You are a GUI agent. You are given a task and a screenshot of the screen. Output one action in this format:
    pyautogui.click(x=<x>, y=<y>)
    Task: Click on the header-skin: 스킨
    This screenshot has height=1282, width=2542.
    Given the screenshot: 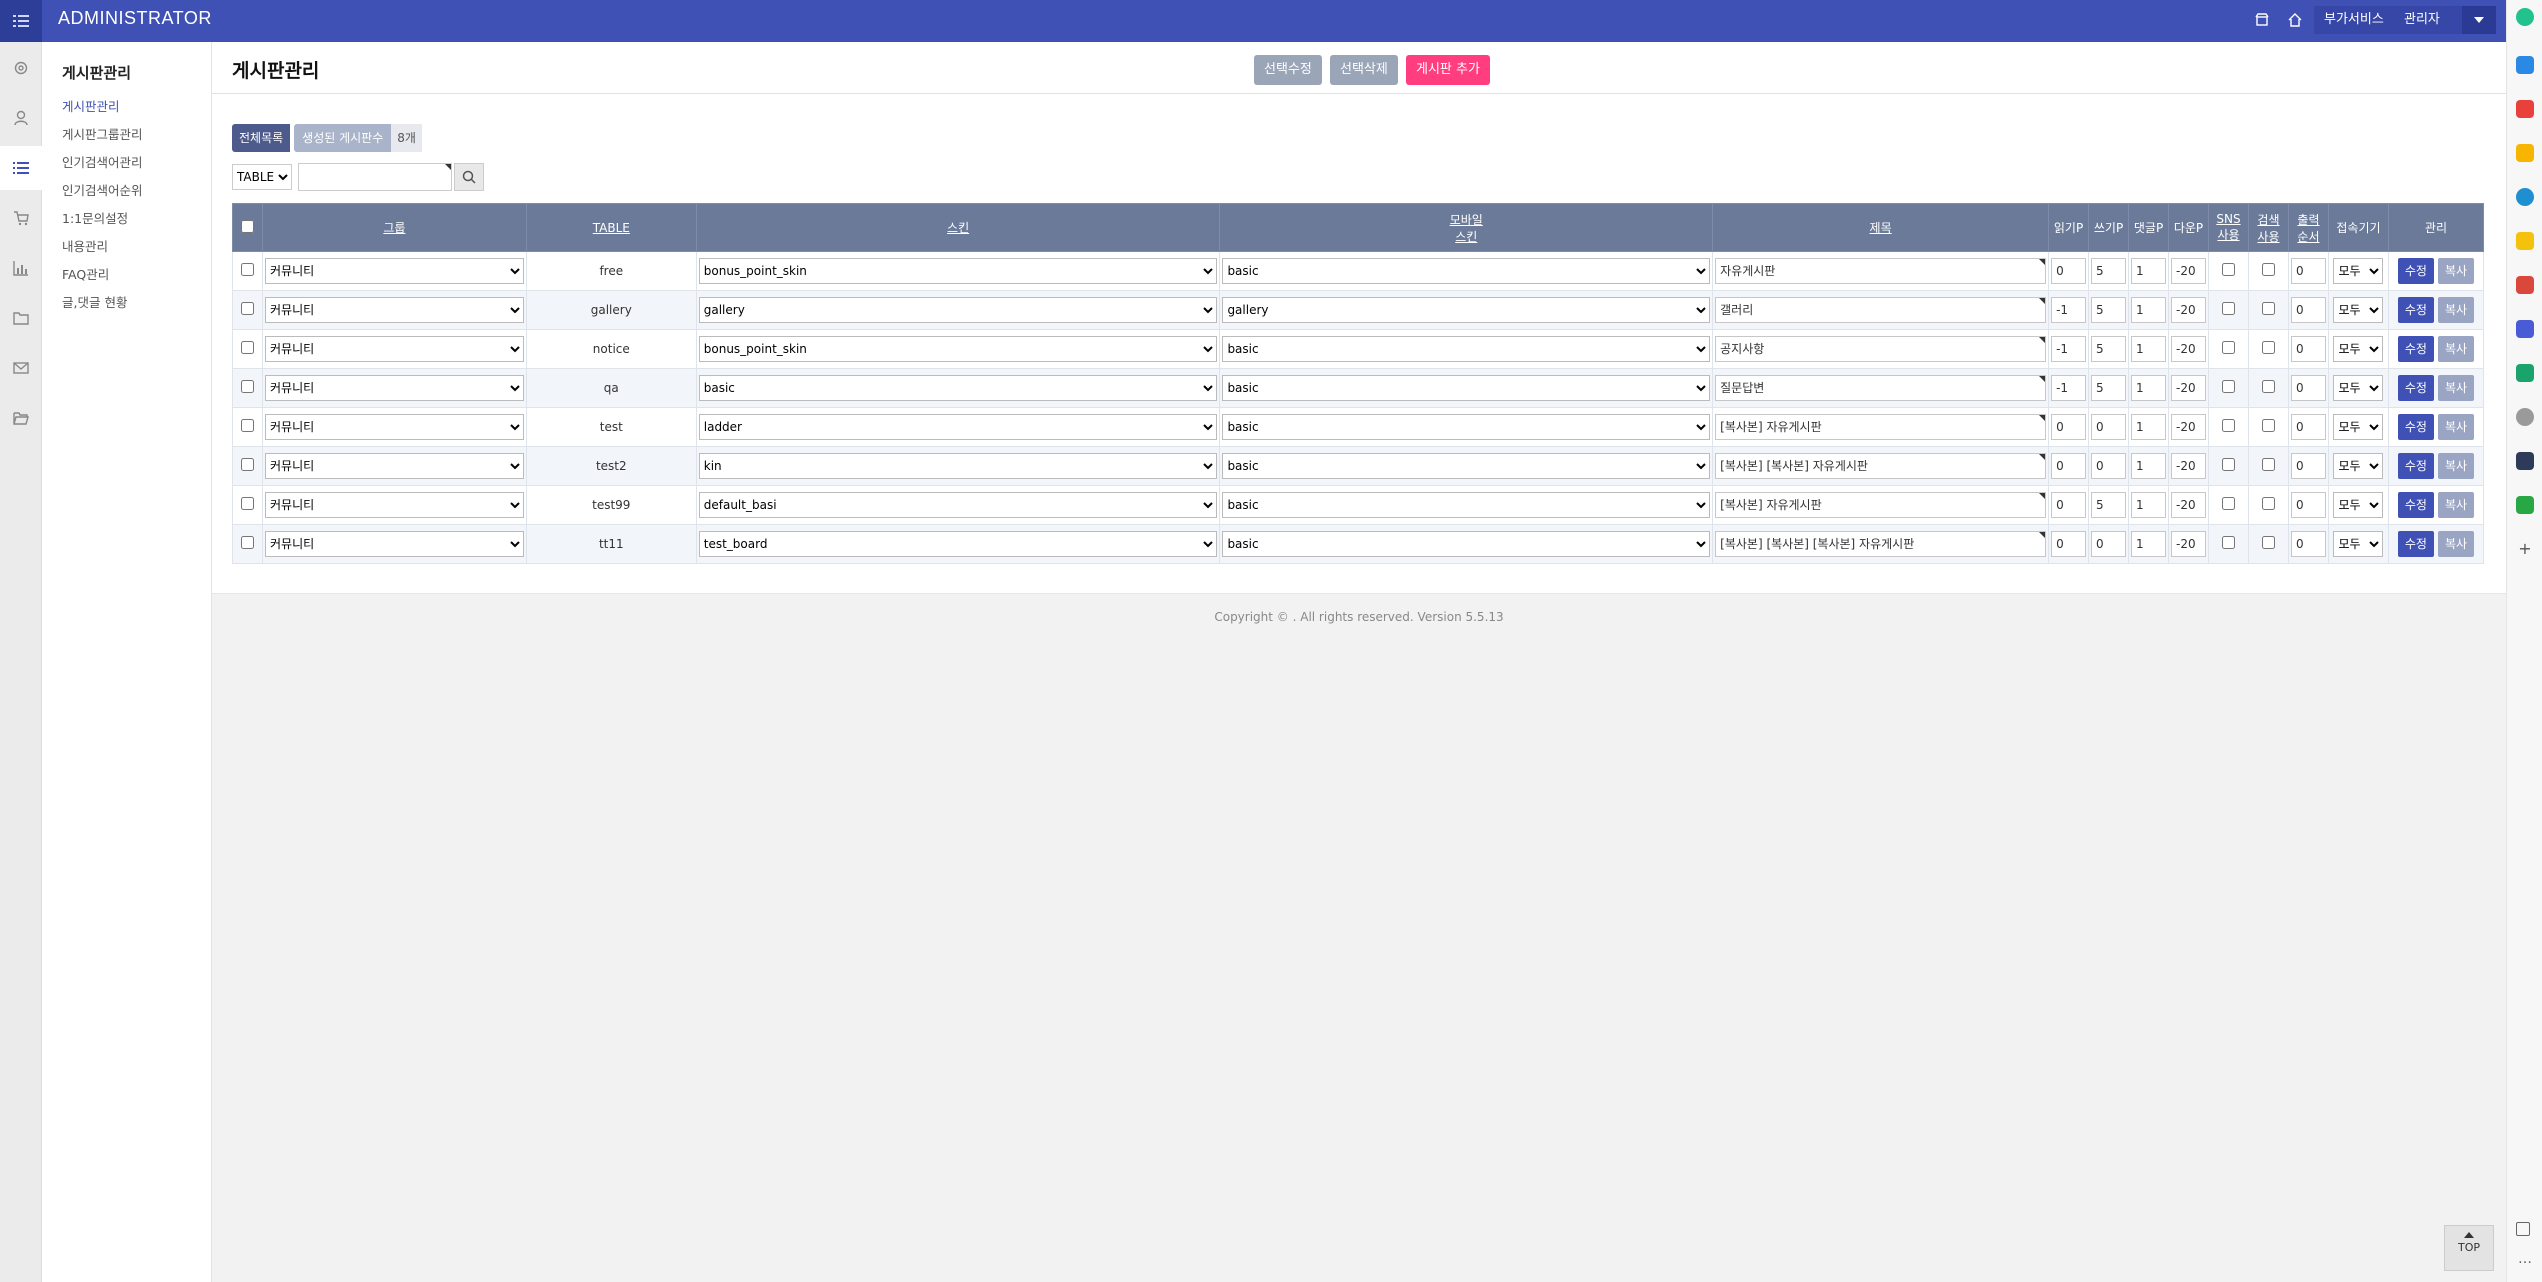 What is the action you would take?
    pyautogui.click(x=958, y=227)
    